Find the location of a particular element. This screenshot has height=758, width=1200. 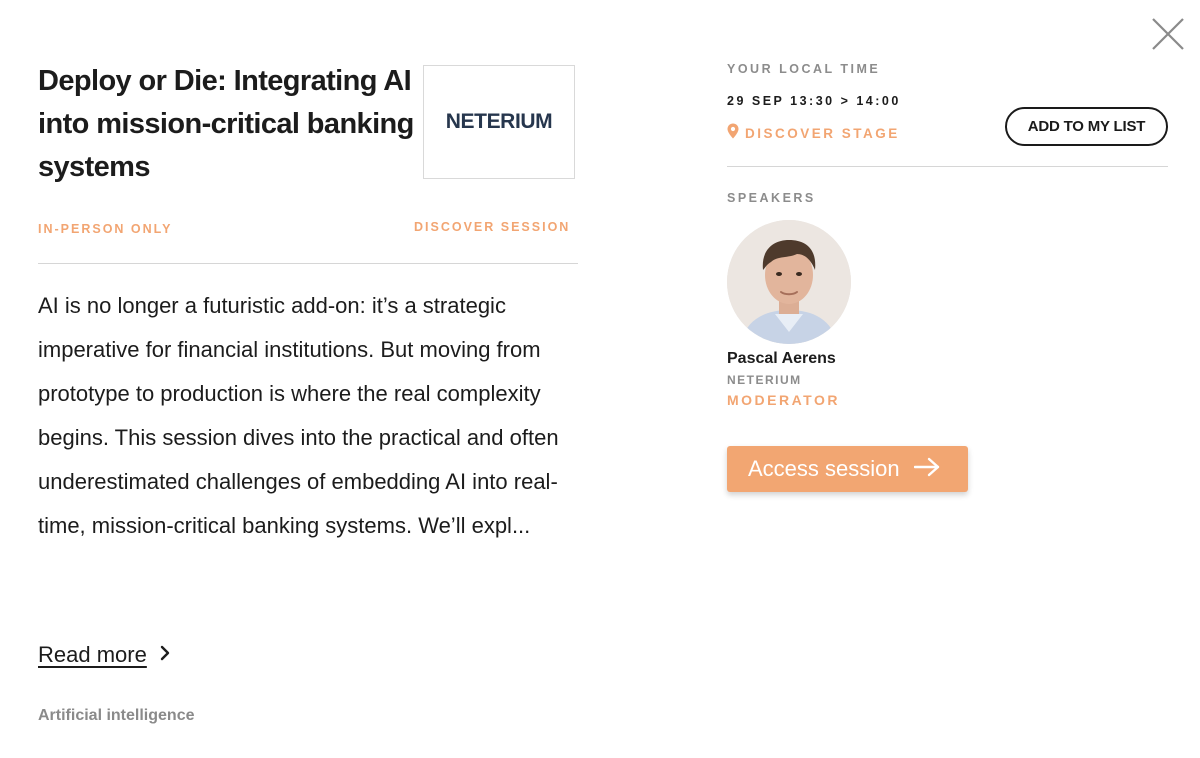

session-format-tag: IN-PERSON ONLY is located at coordinates (105, 229).